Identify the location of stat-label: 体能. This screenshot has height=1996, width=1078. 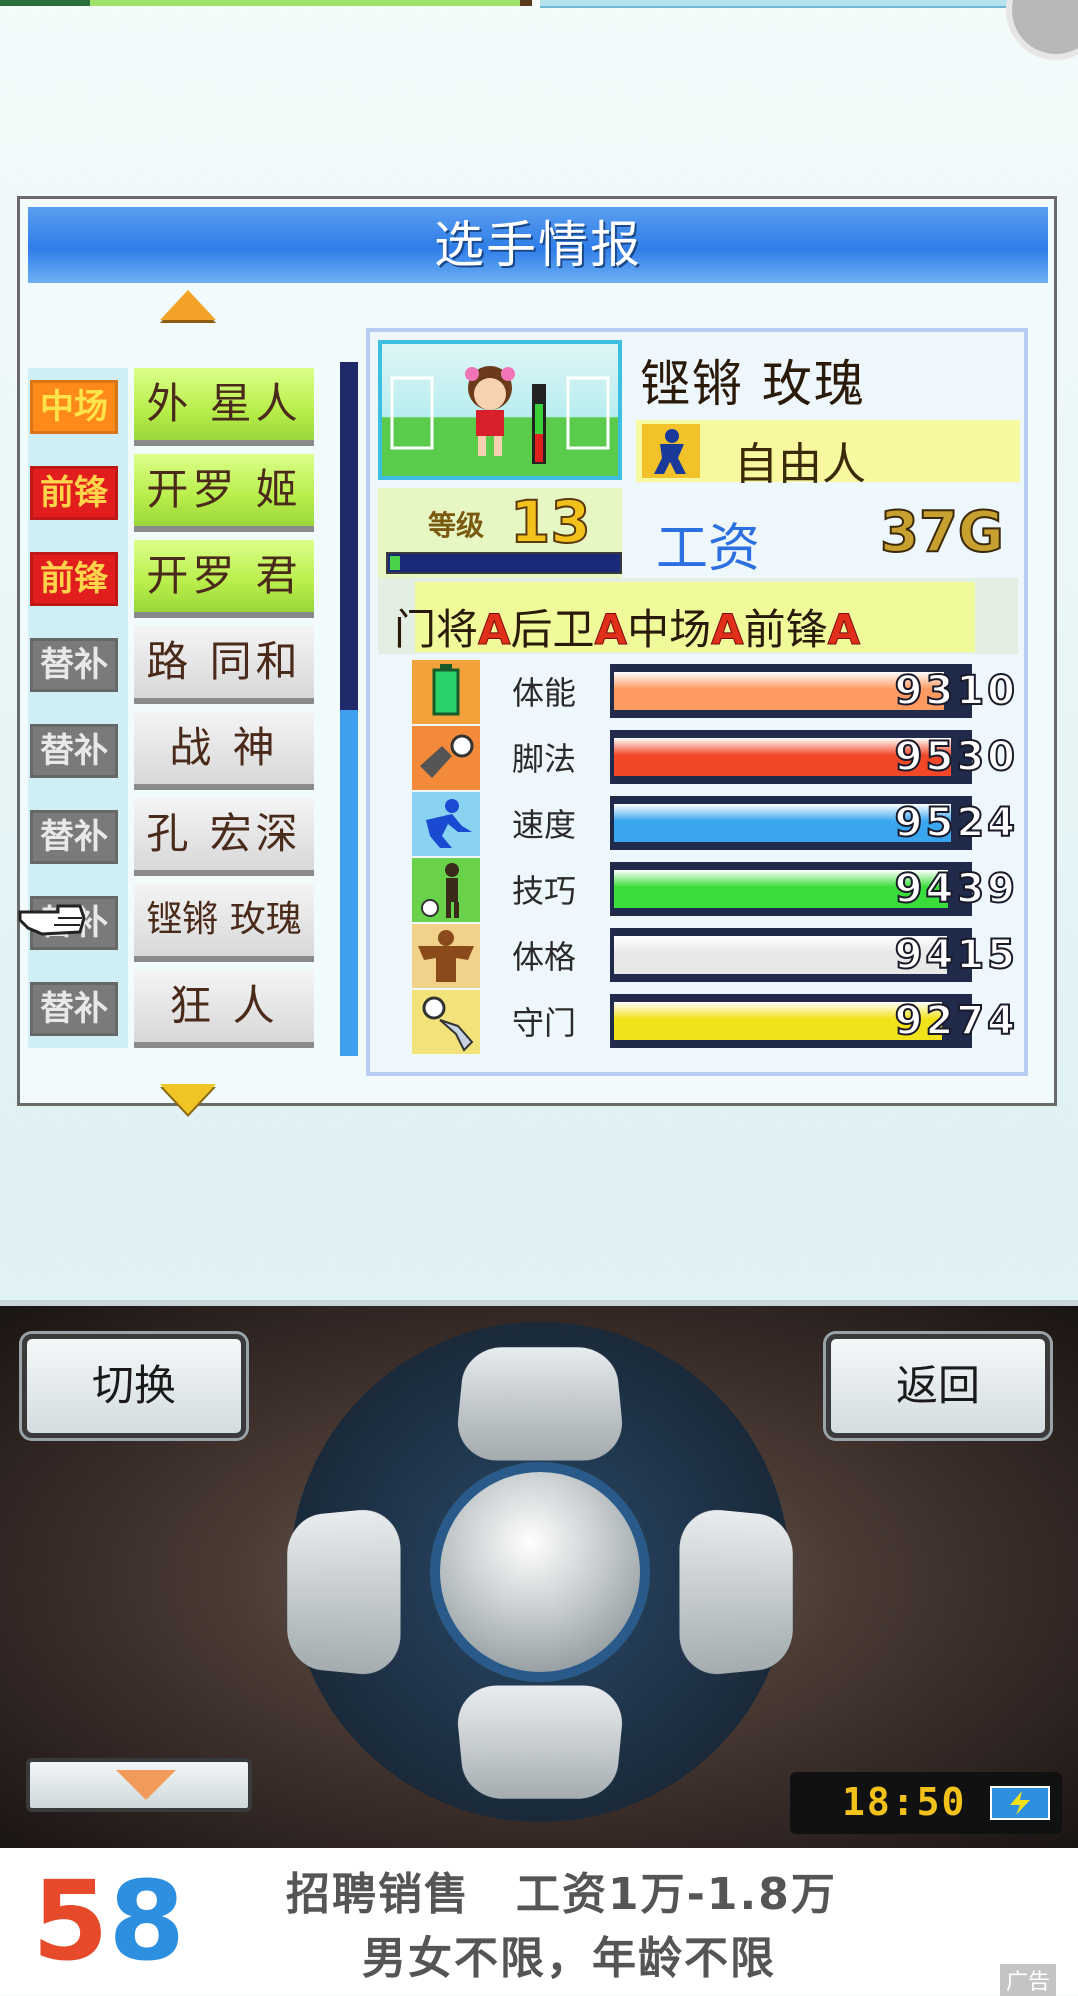
(544, 693).